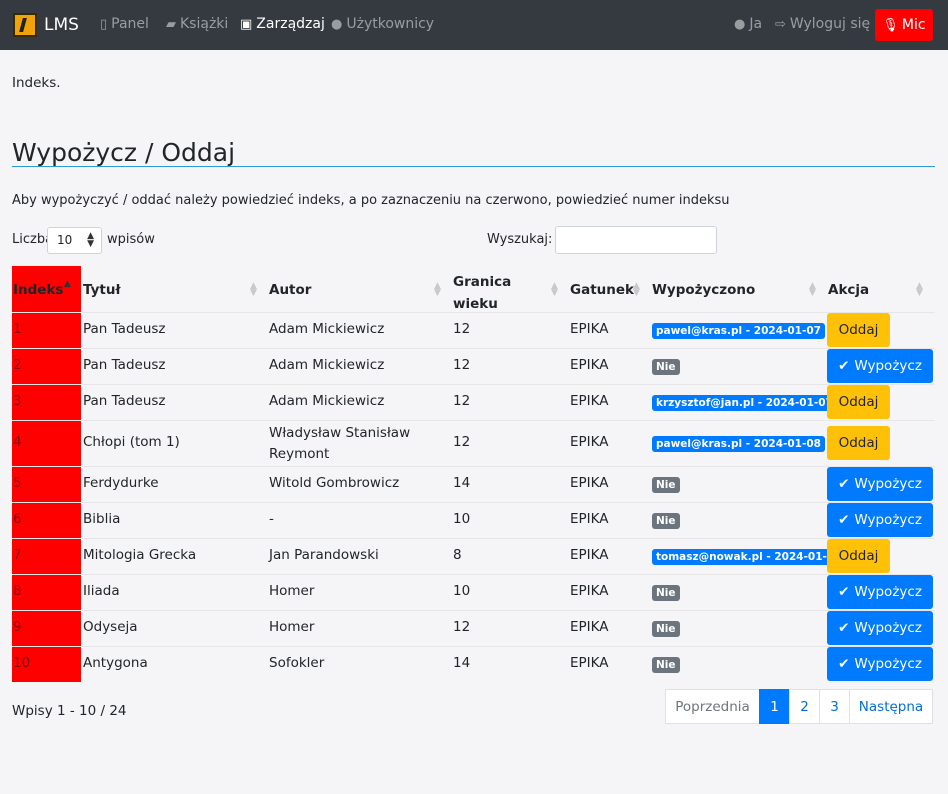  Describe the element at coordinates (102, 519) in the screenshot. I see `cell-title: Biblia` at that location.